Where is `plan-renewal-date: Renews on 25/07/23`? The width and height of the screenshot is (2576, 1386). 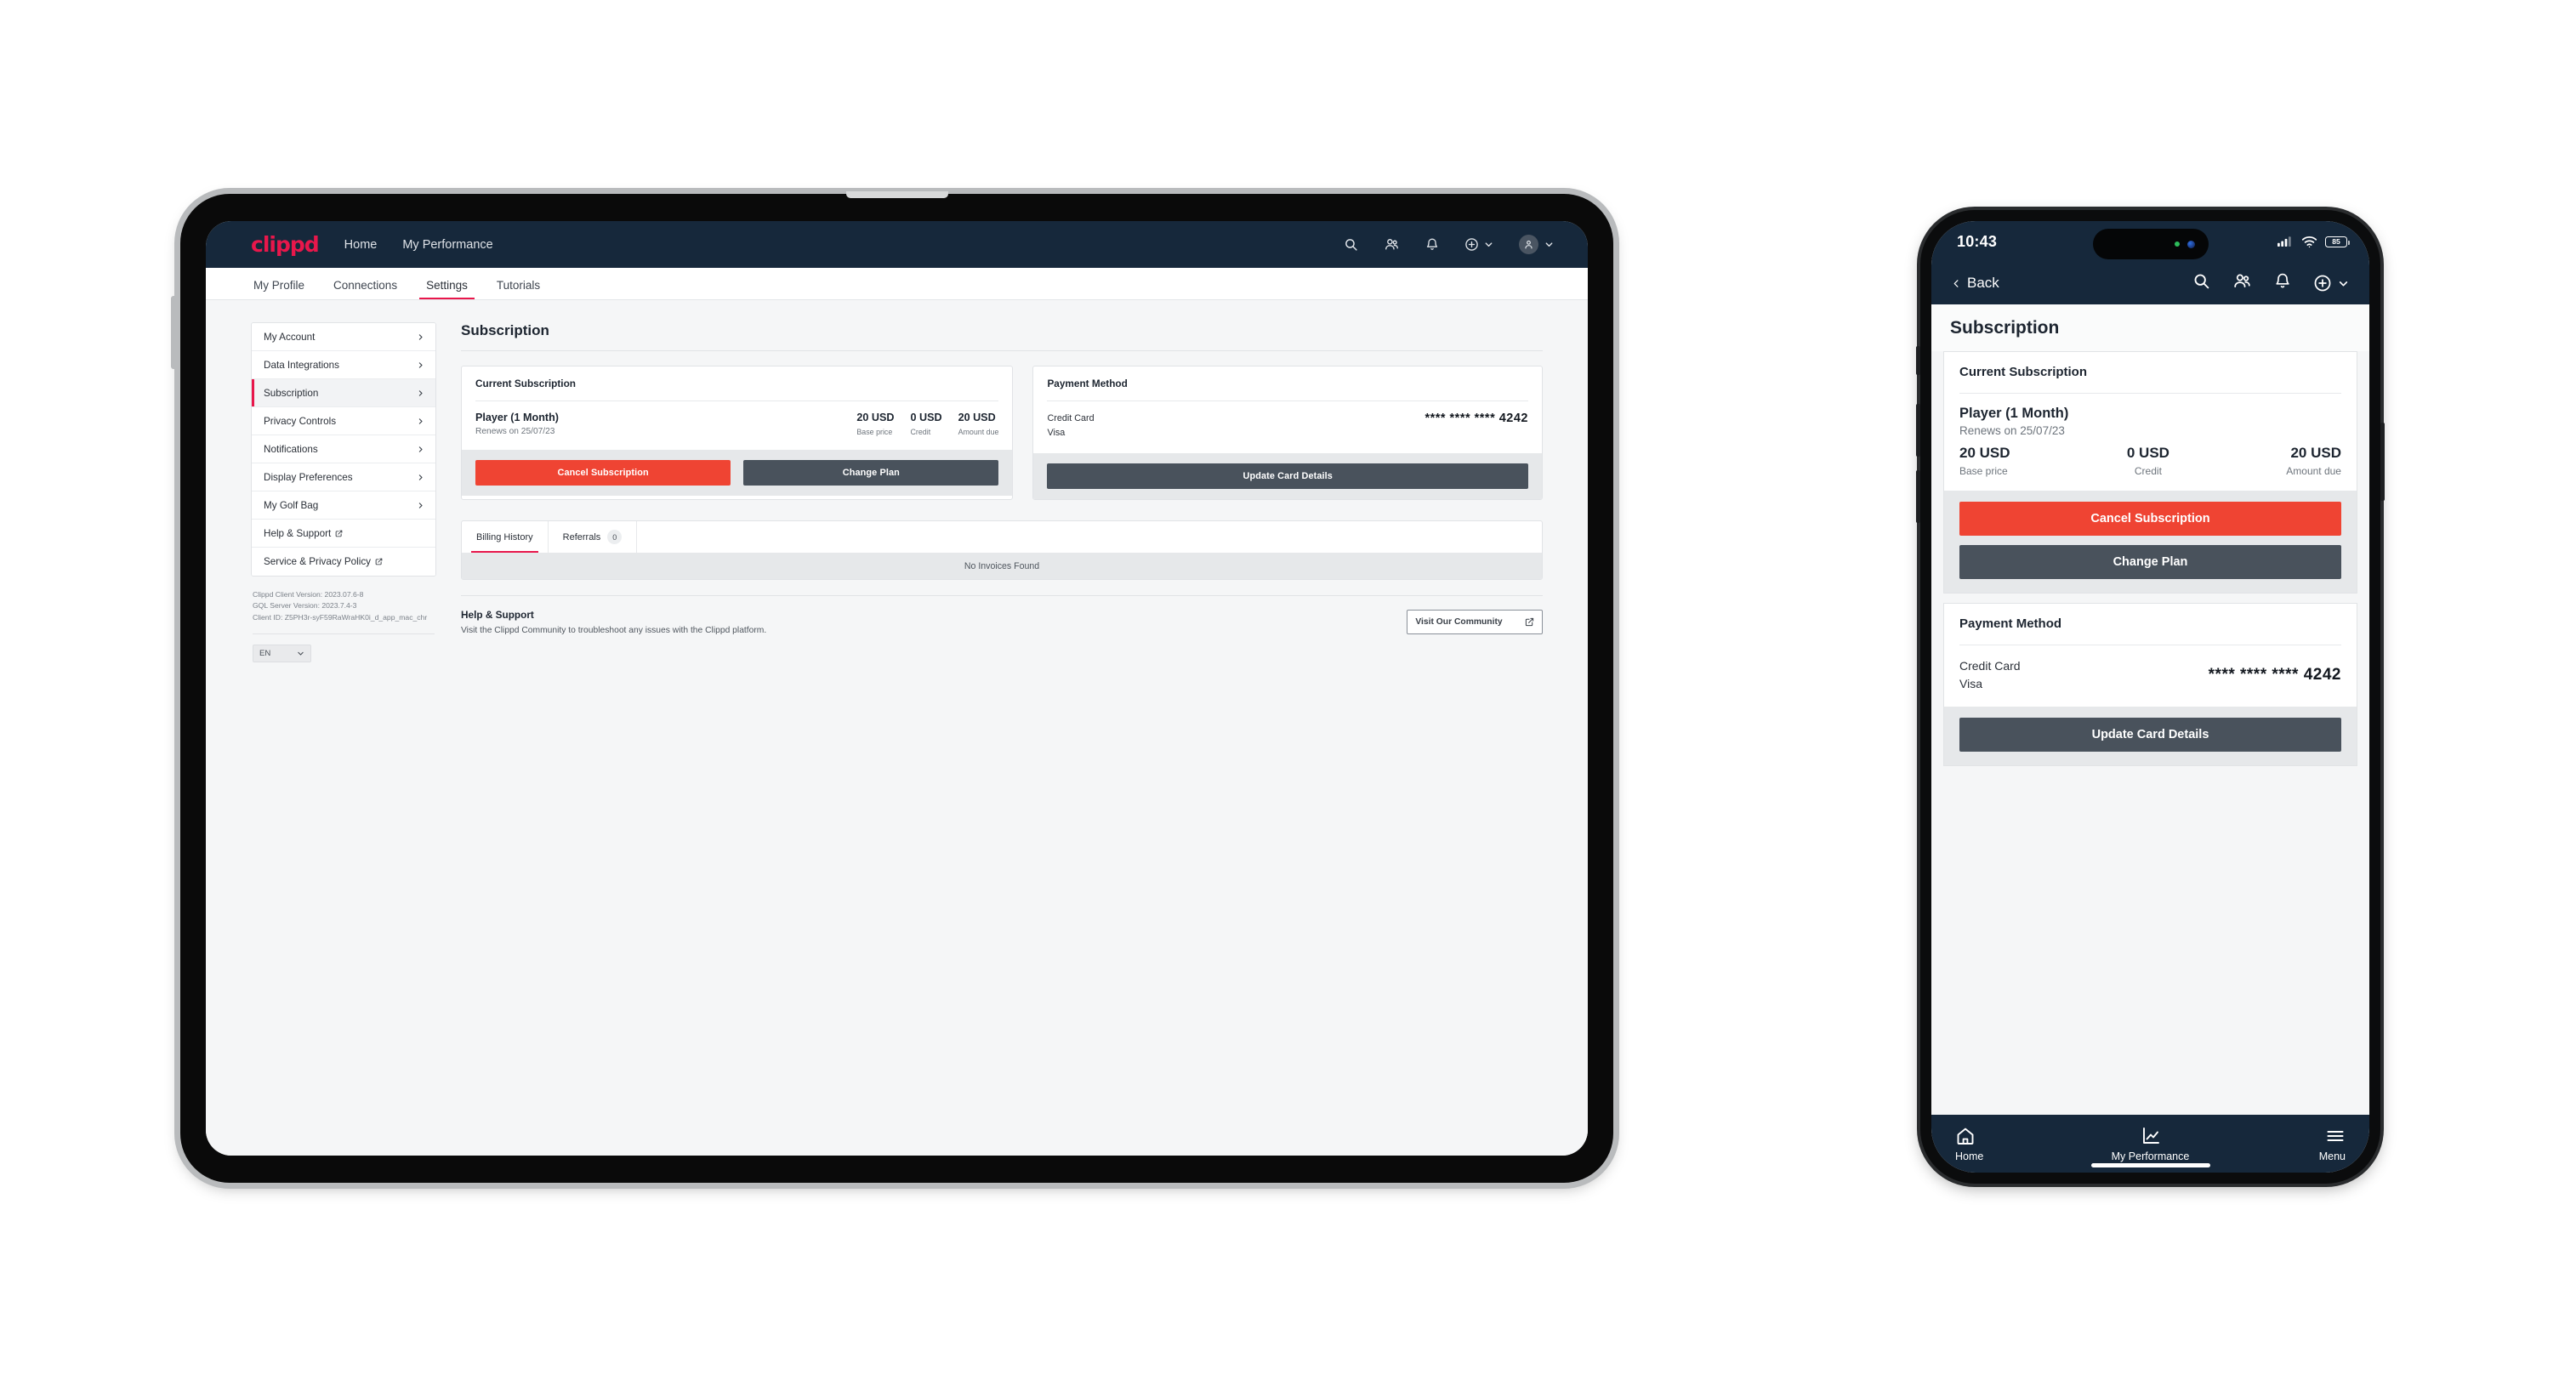 plan-renewal-date: Renews on 25/07/23 is located at coordinates (515, 431).